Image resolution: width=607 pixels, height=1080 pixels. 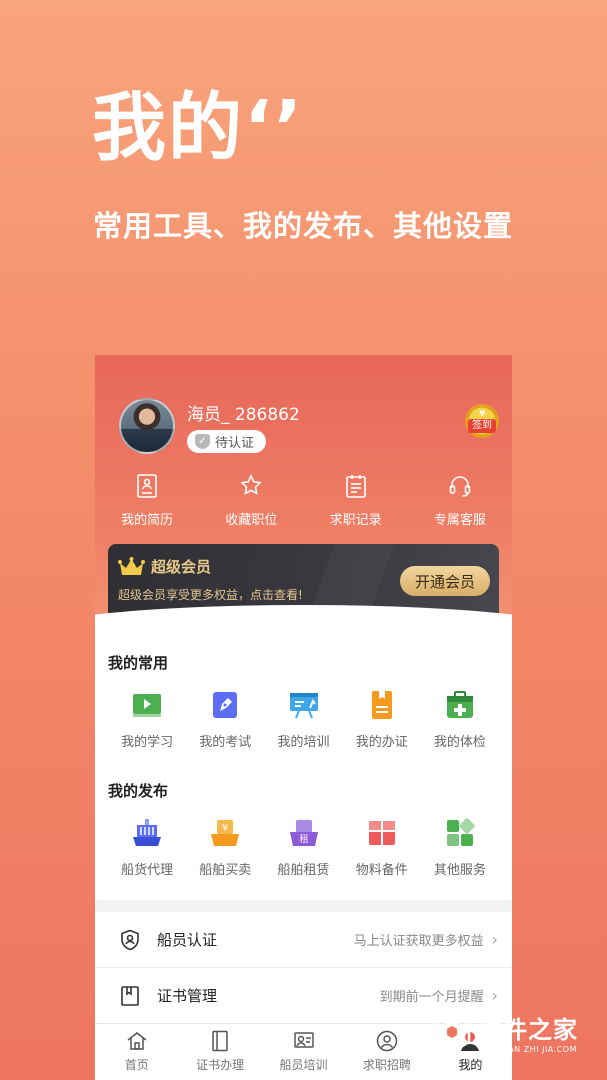 I want to click on quick-link-support: 专属客服, so click(x=460, y=503).